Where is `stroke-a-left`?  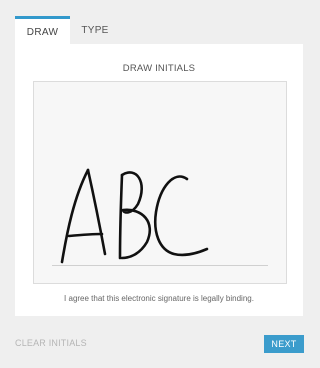
stroke-a-left is located at coordinates (75, 216).